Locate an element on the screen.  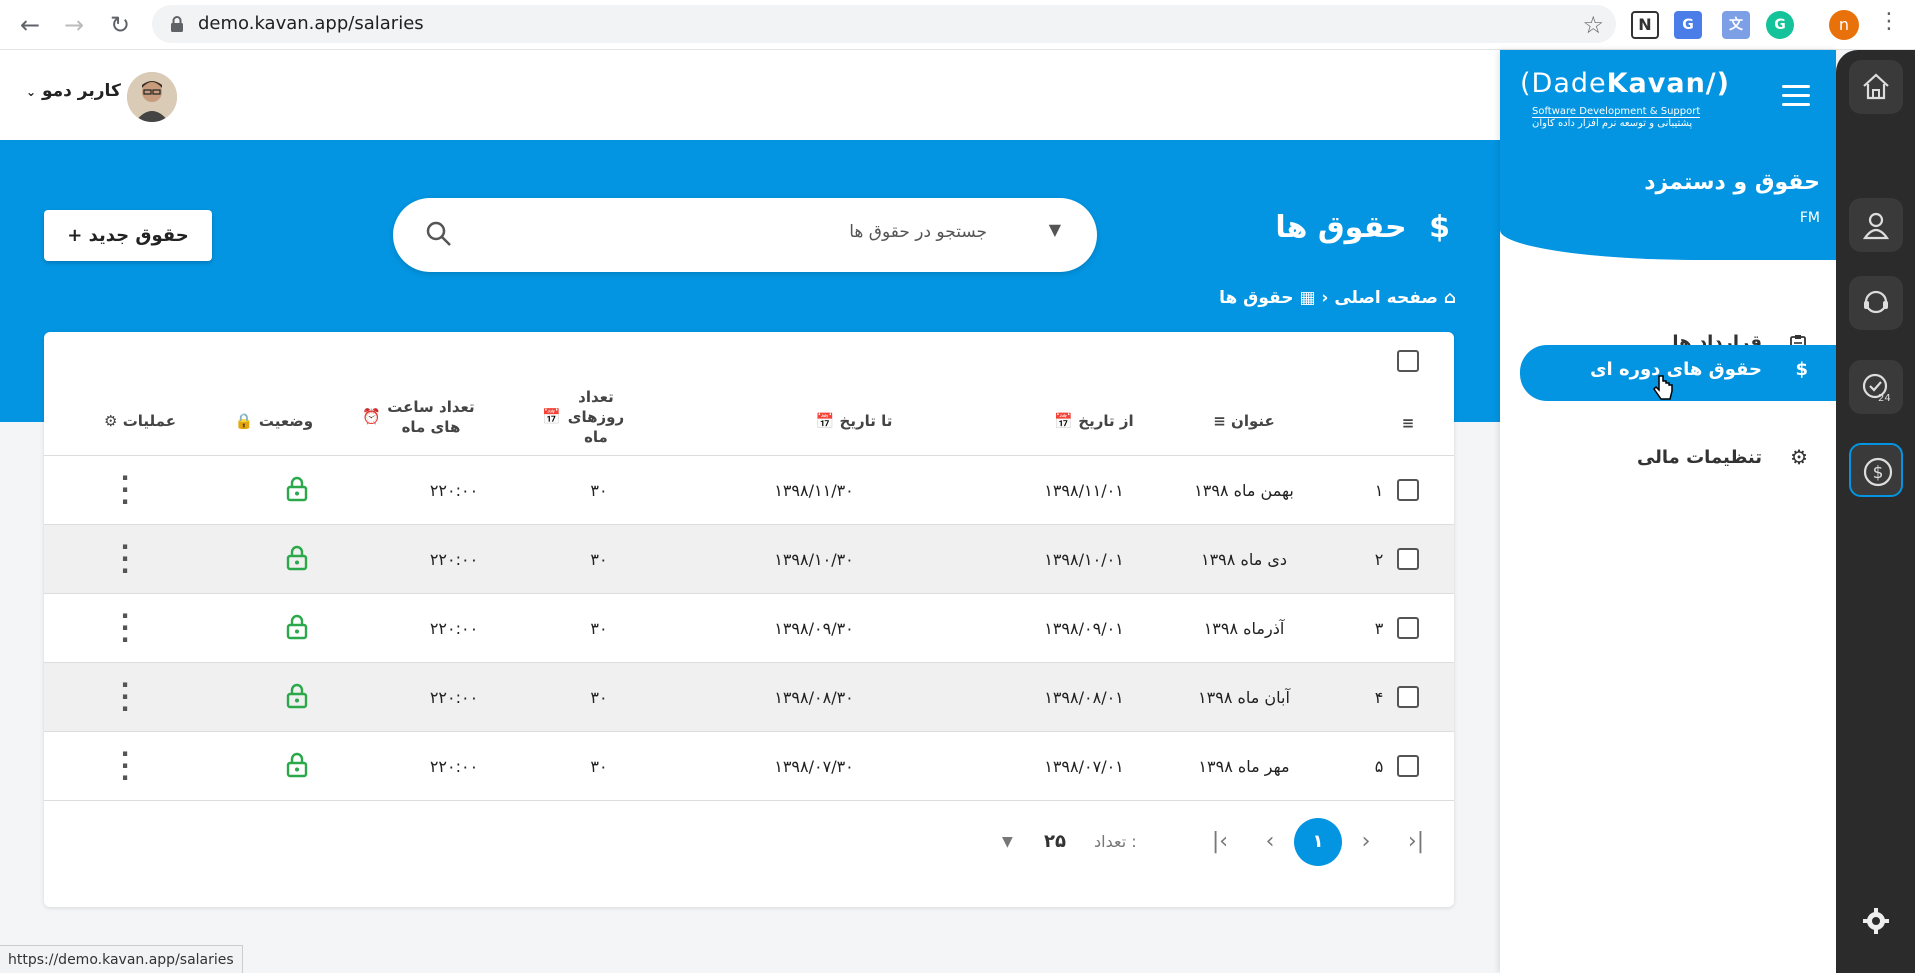
sidebar-item-label: حقوق های دوره ای is located at coordinates (1676, 369).